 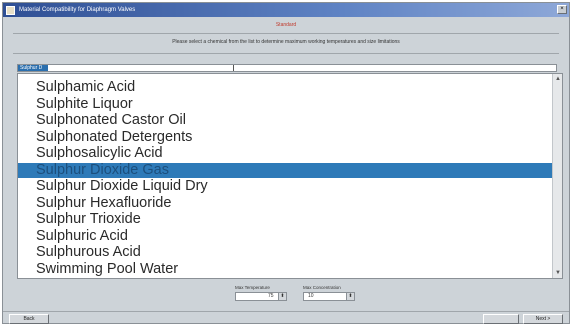 I want to click on scroll-down-icon: ▼, so click(x=558, y=273).